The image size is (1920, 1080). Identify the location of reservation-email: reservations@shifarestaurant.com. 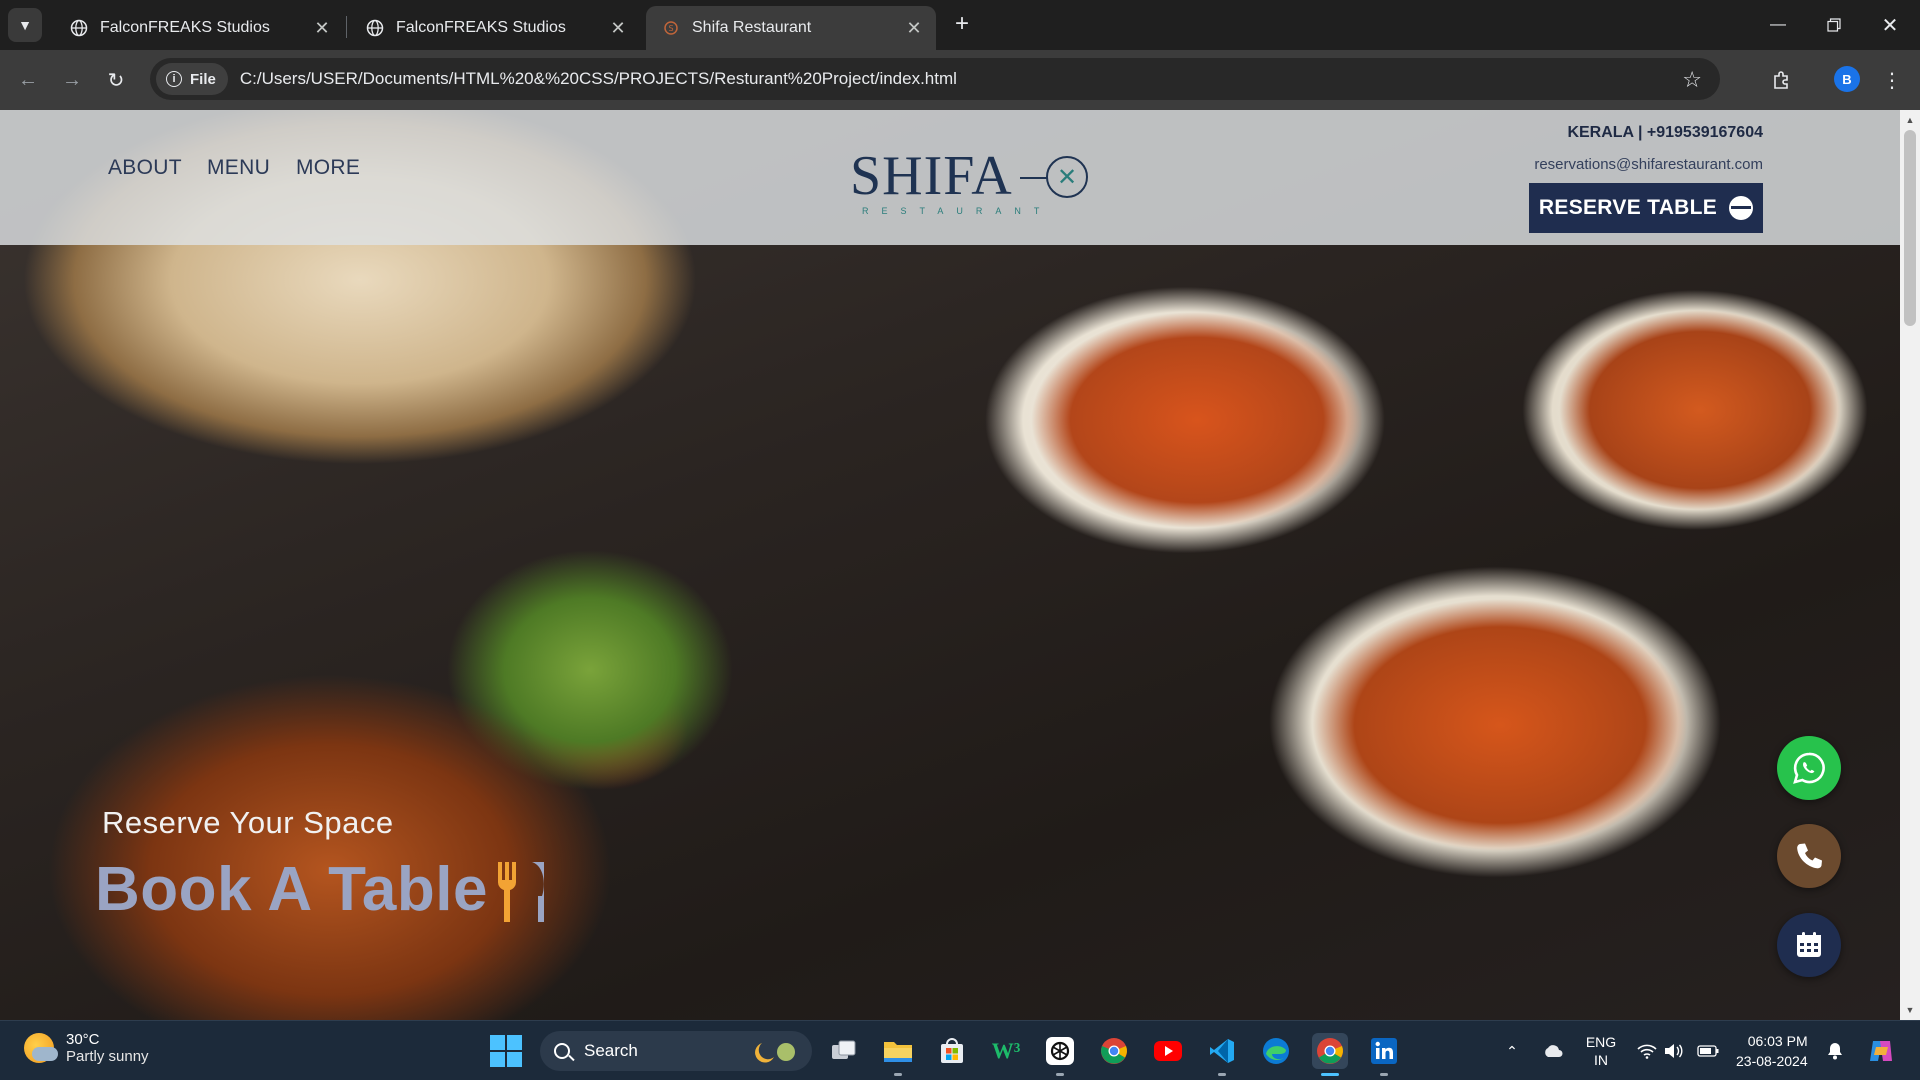
(1648, 164).